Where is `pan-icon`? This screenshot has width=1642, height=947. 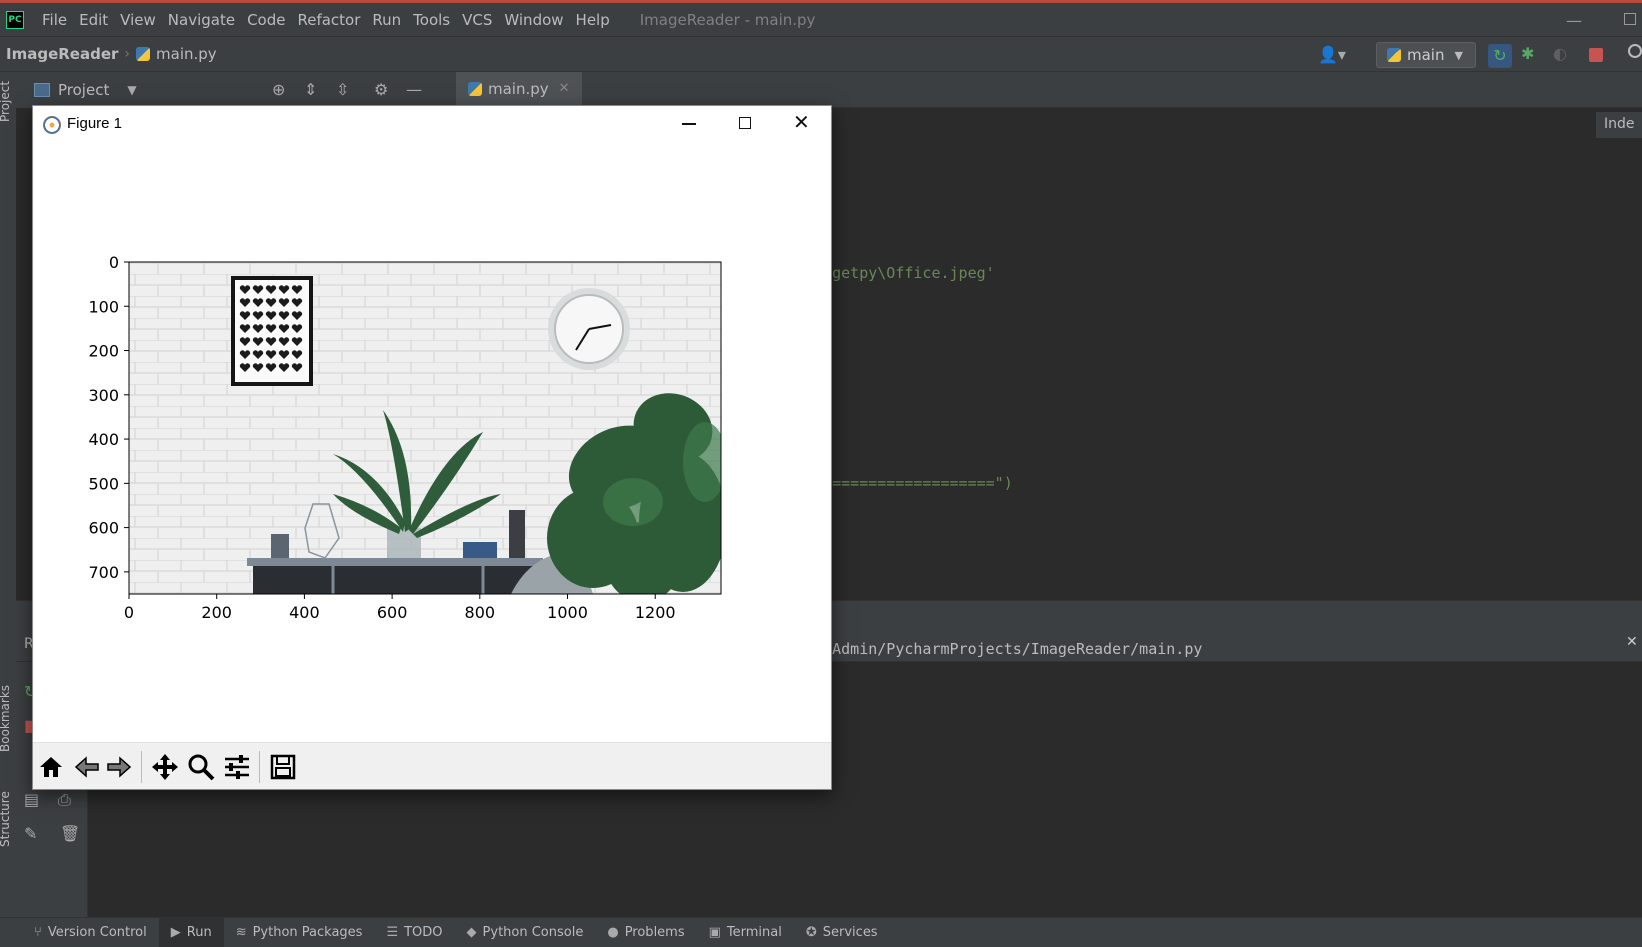 pan-icon is located at coordinates (165, 767).